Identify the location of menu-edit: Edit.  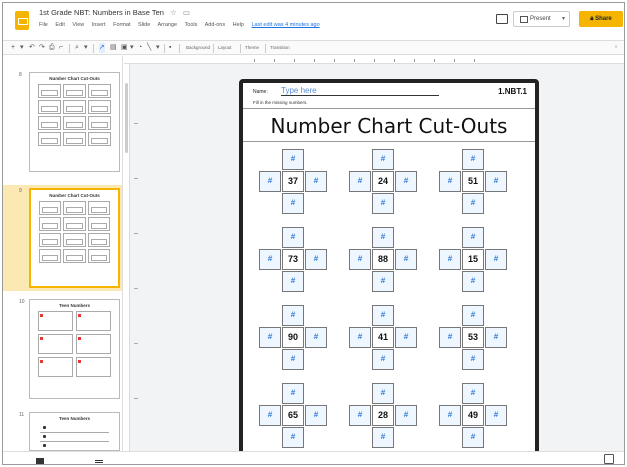
(59, 25).